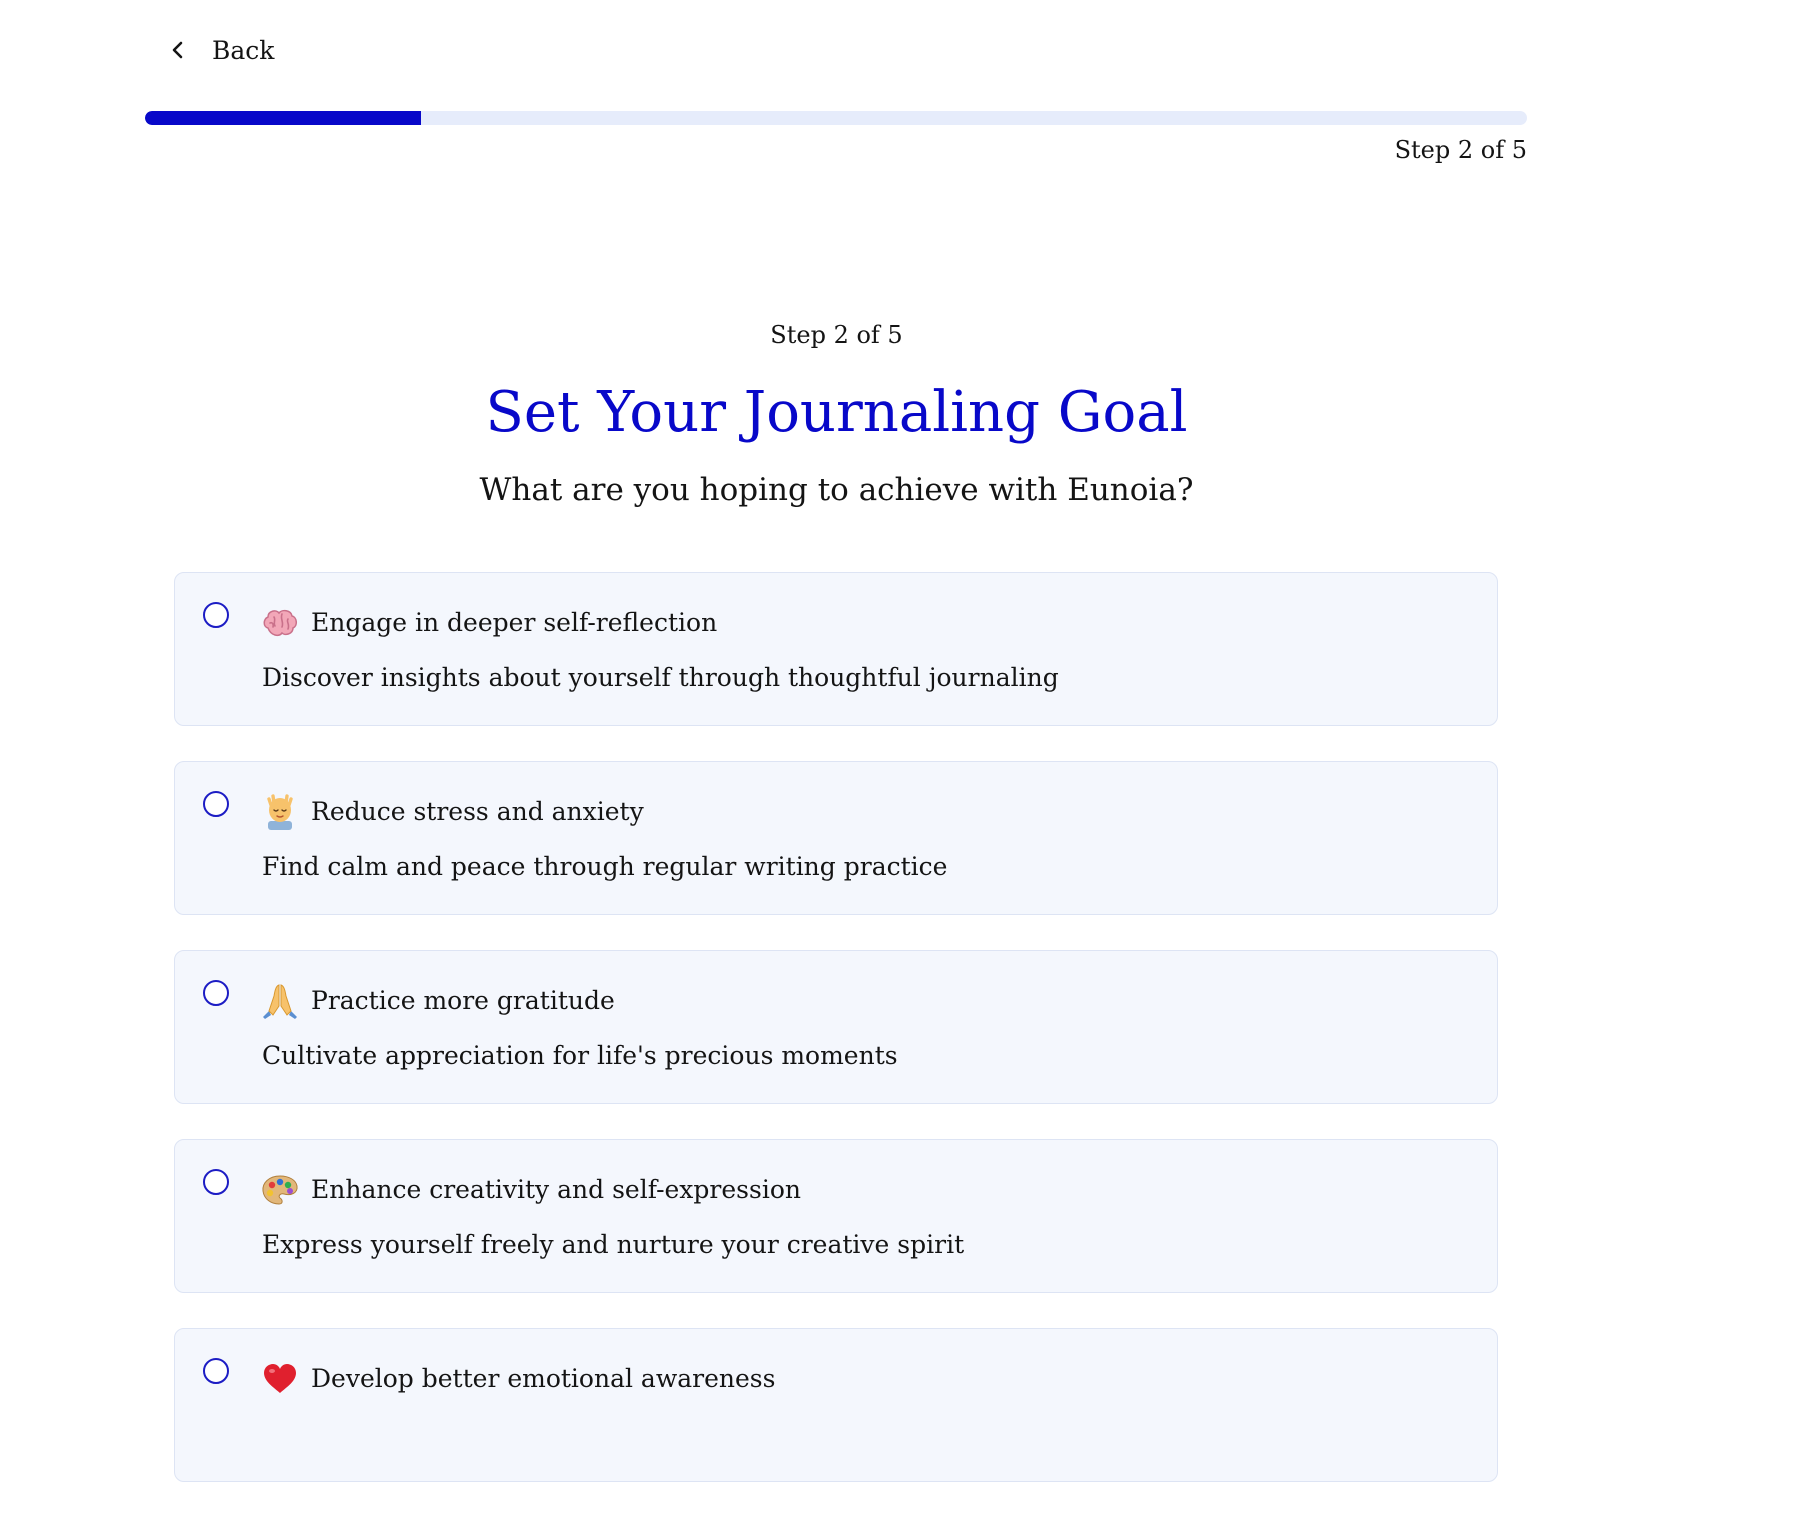 The image size is (1804, 1517). I want to click on progress-bar, so click(836, 118).